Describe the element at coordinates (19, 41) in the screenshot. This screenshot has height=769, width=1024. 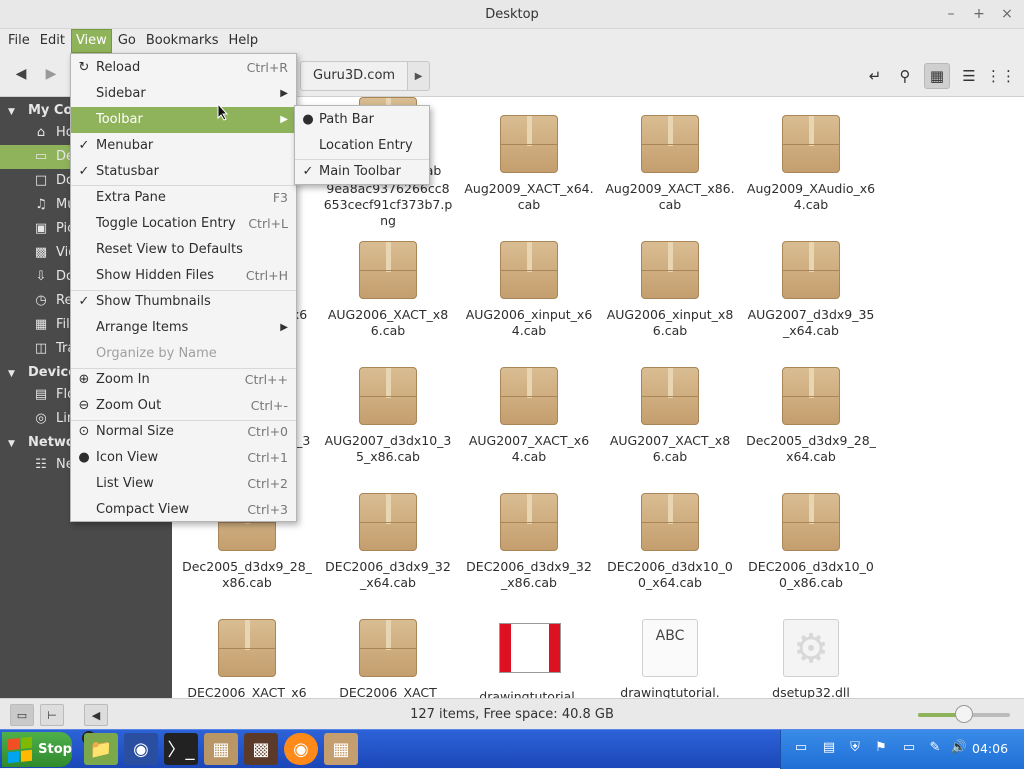
I see `menu-file: File` at that location.